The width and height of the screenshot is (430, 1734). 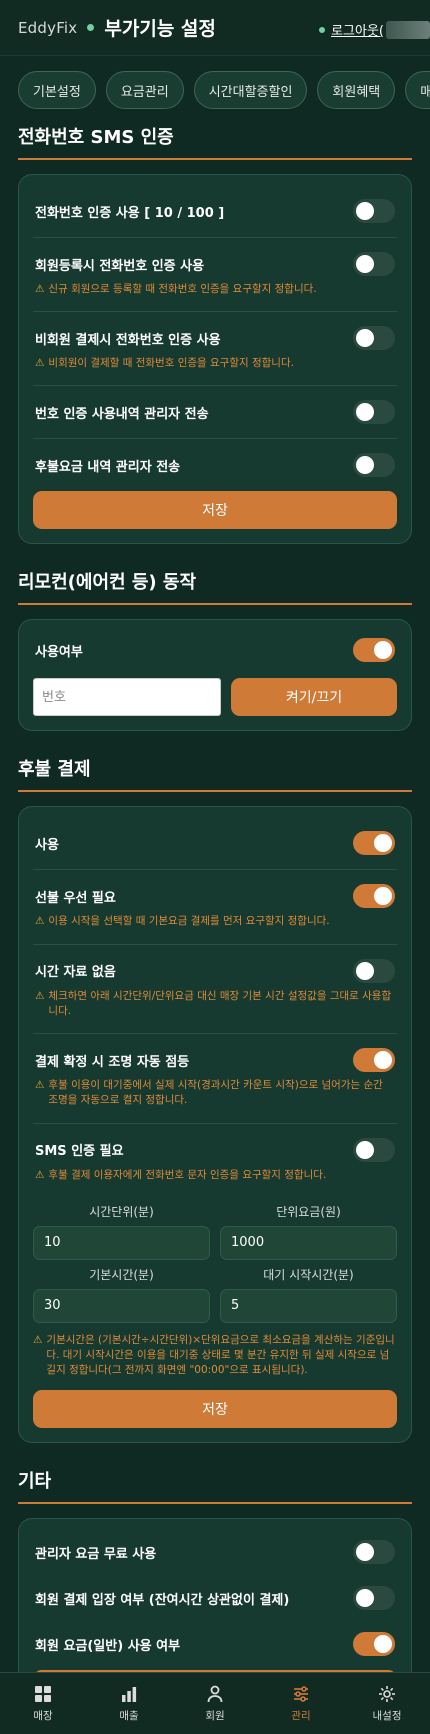 I want to click on setting-row: 관리자 요금 무료 사용, so click(x=215, y=1552).